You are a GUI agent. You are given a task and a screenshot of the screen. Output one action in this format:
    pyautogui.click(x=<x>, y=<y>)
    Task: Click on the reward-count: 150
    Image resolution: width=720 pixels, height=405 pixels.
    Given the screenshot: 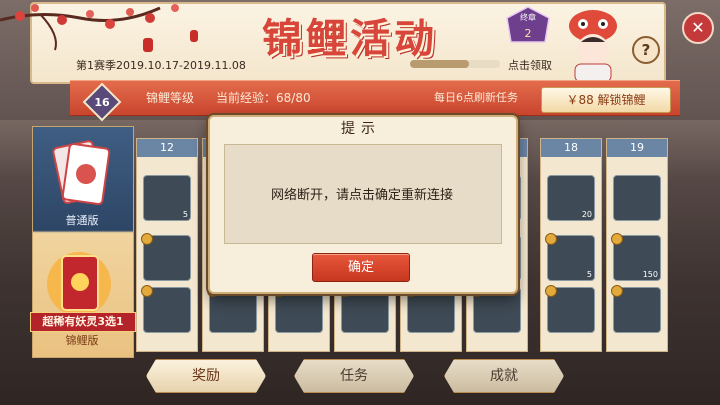 What is the action you would take?
    pyautogui.click(x=650, y=274)
    